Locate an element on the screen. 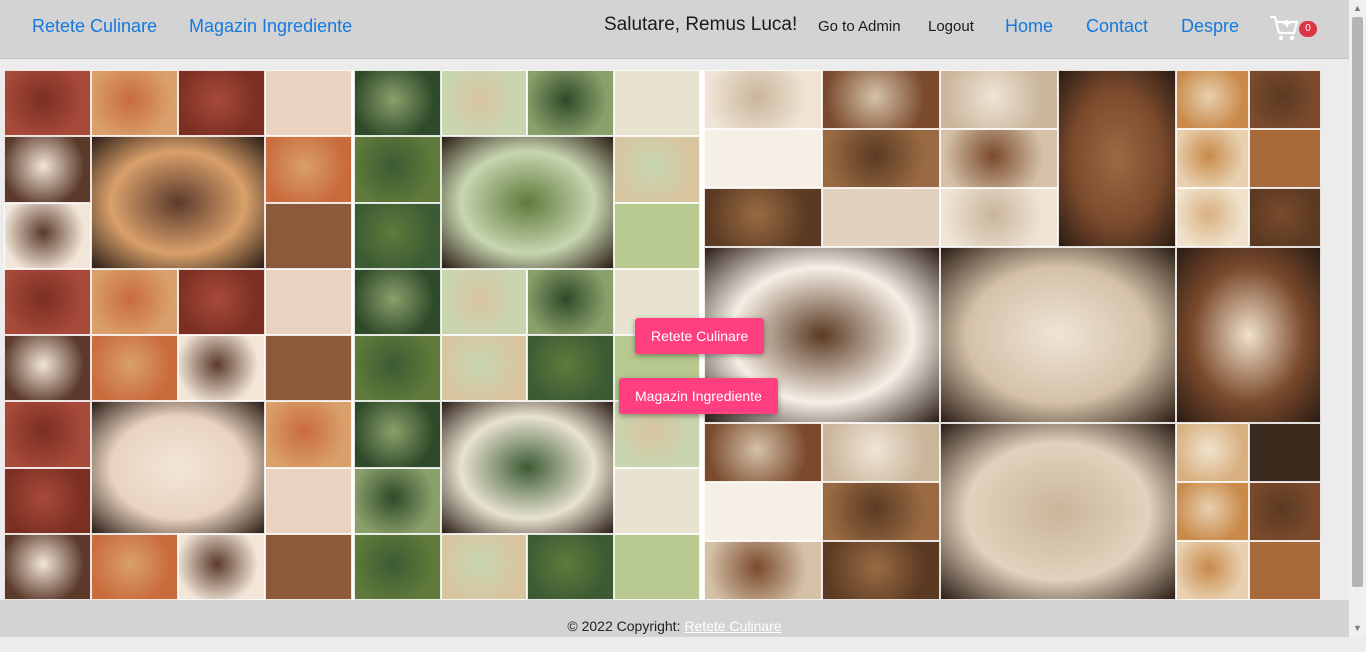 The height and width of the screenshot is (652, 1366). scroll-up-icon: ▲ is located at coordinates (1357, 8).